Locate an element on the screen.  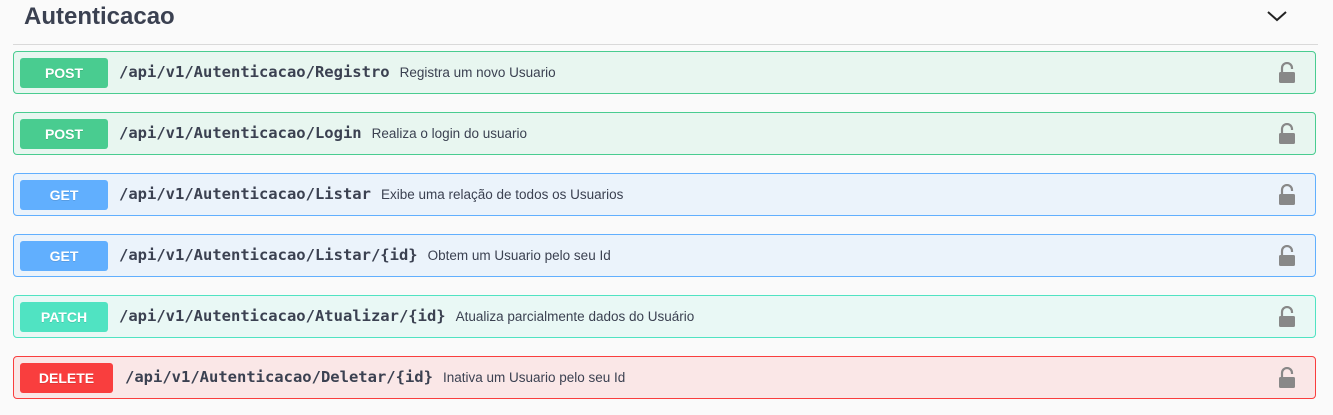
operation-path-text: /api/v1/Autenticacao/Registro is located at coordinates (254, 72).